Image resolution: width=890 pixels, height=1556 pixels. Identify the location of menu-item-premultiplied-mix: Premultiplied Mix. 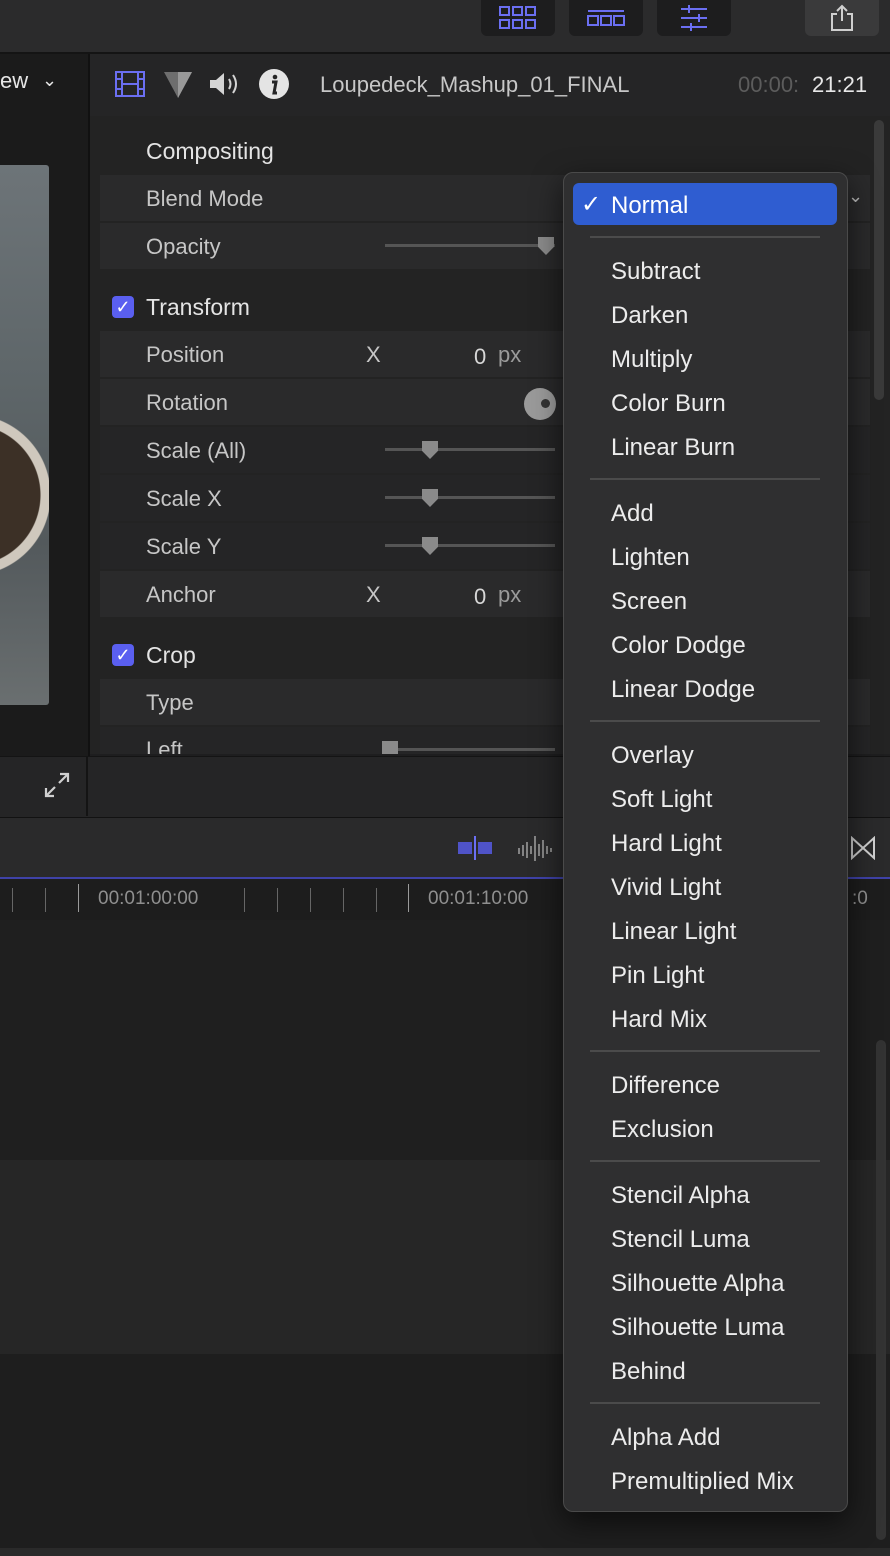
(702, 1482).